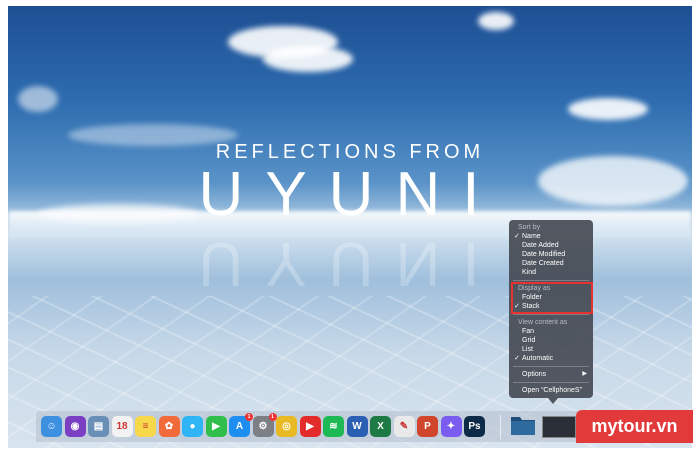 The image size is (700, 455). I want to click on dock-icon-glyph: A, so click(239, 426).